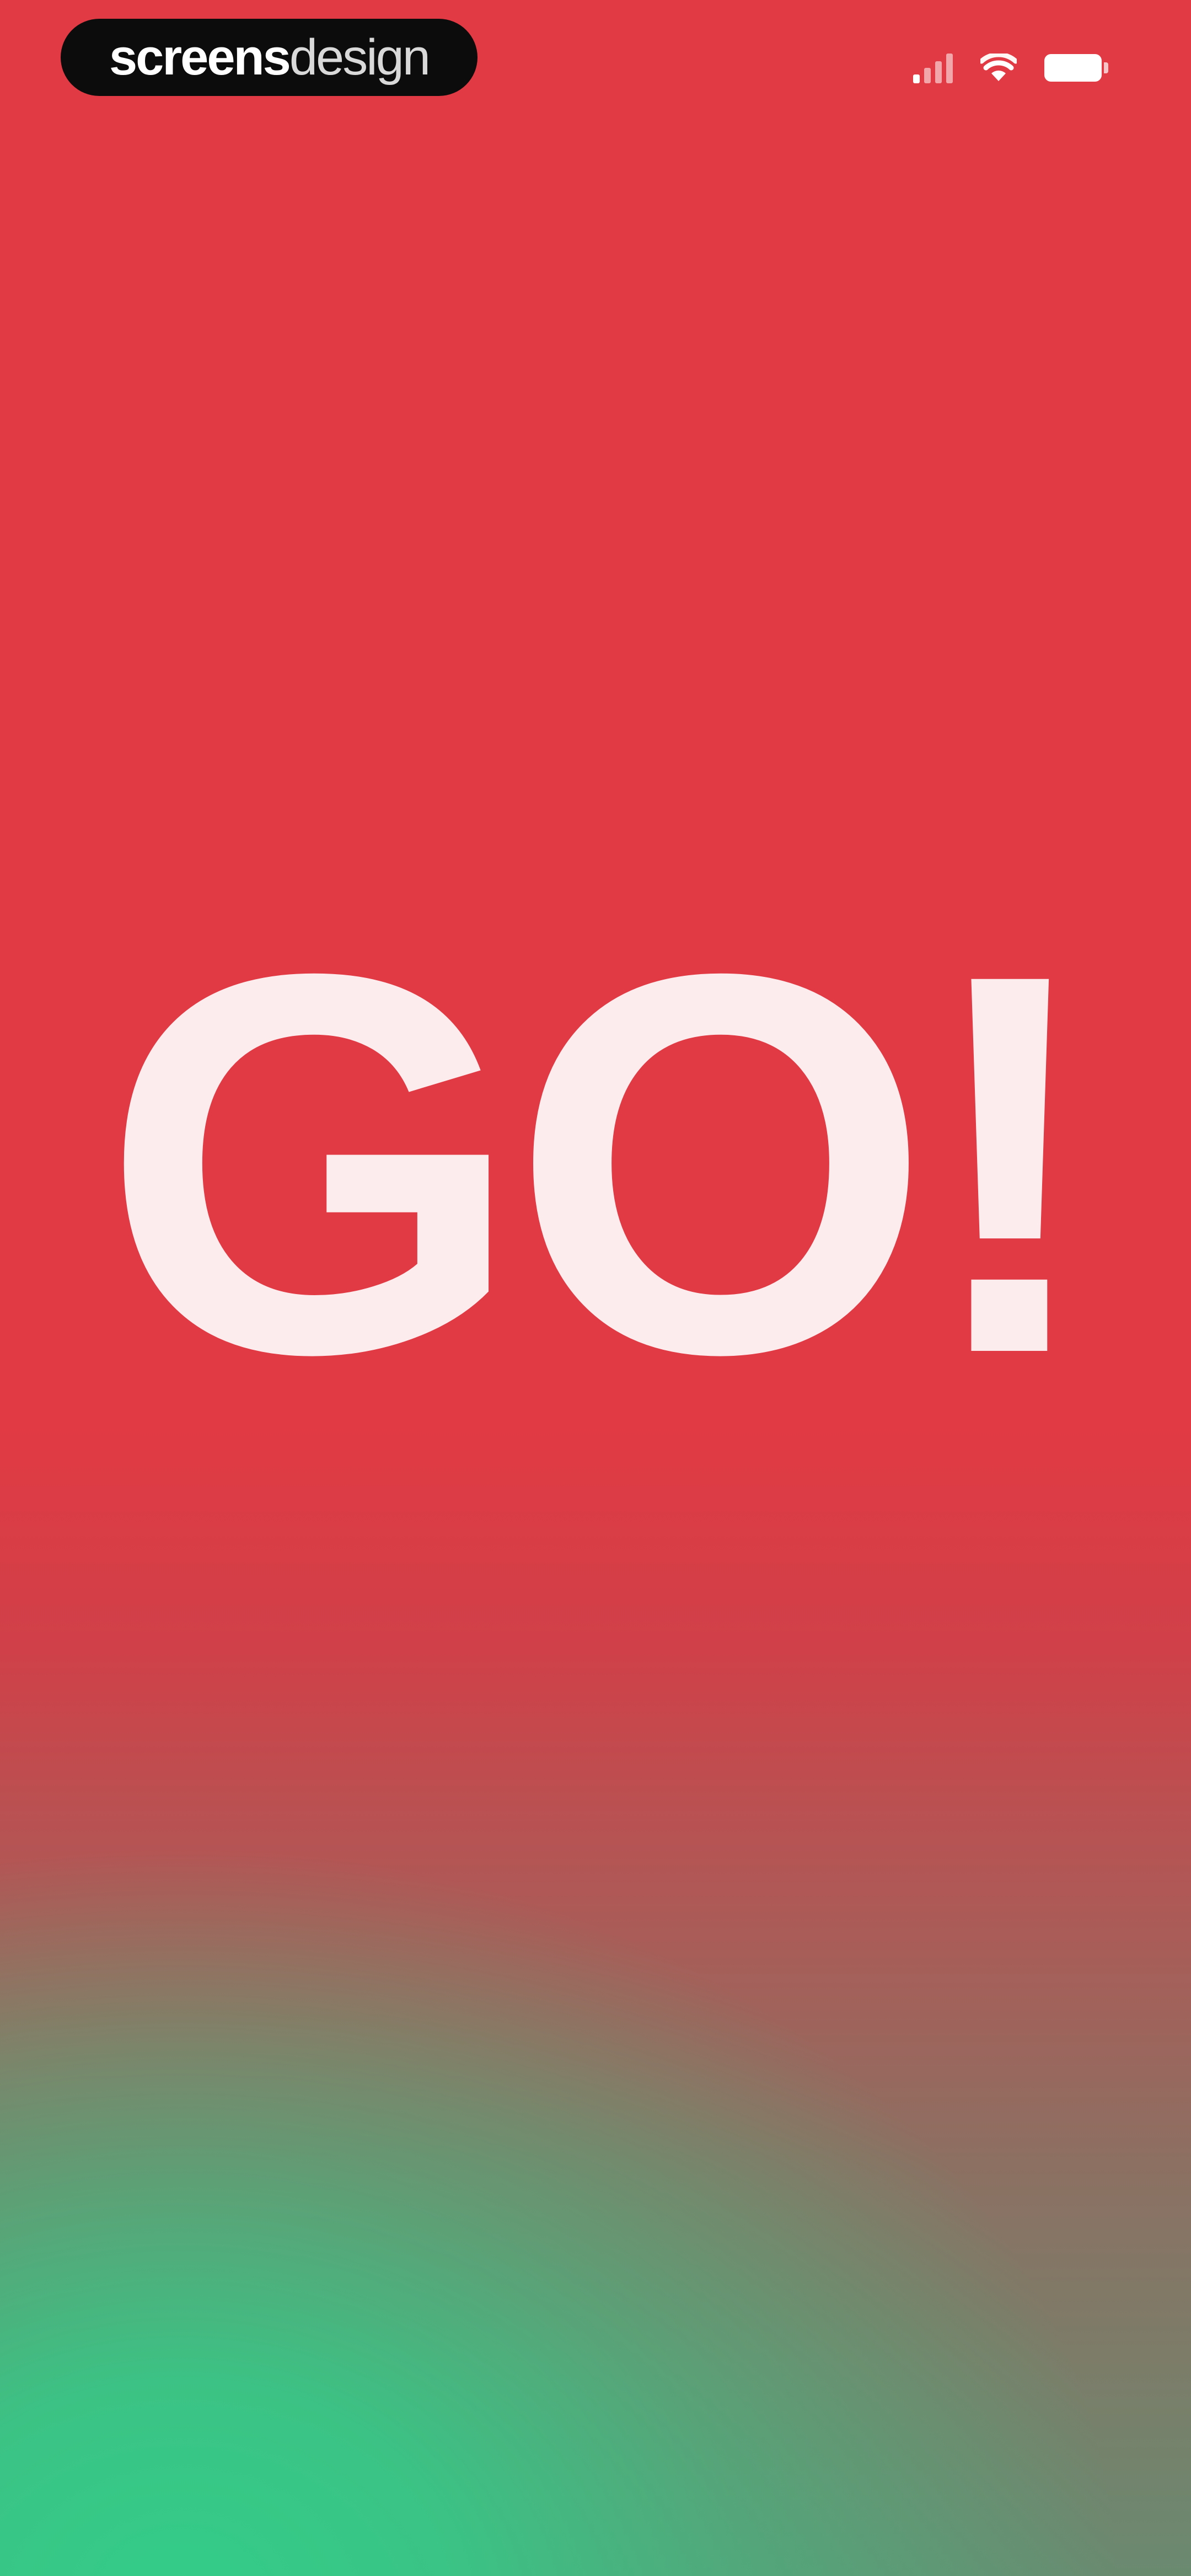 Image resolution: width=1191 pixels, height=2576 pixels. Describe the element at coordinates (360, 57) in the screenshot. I see `brand-wordmark-light: design` at that location.